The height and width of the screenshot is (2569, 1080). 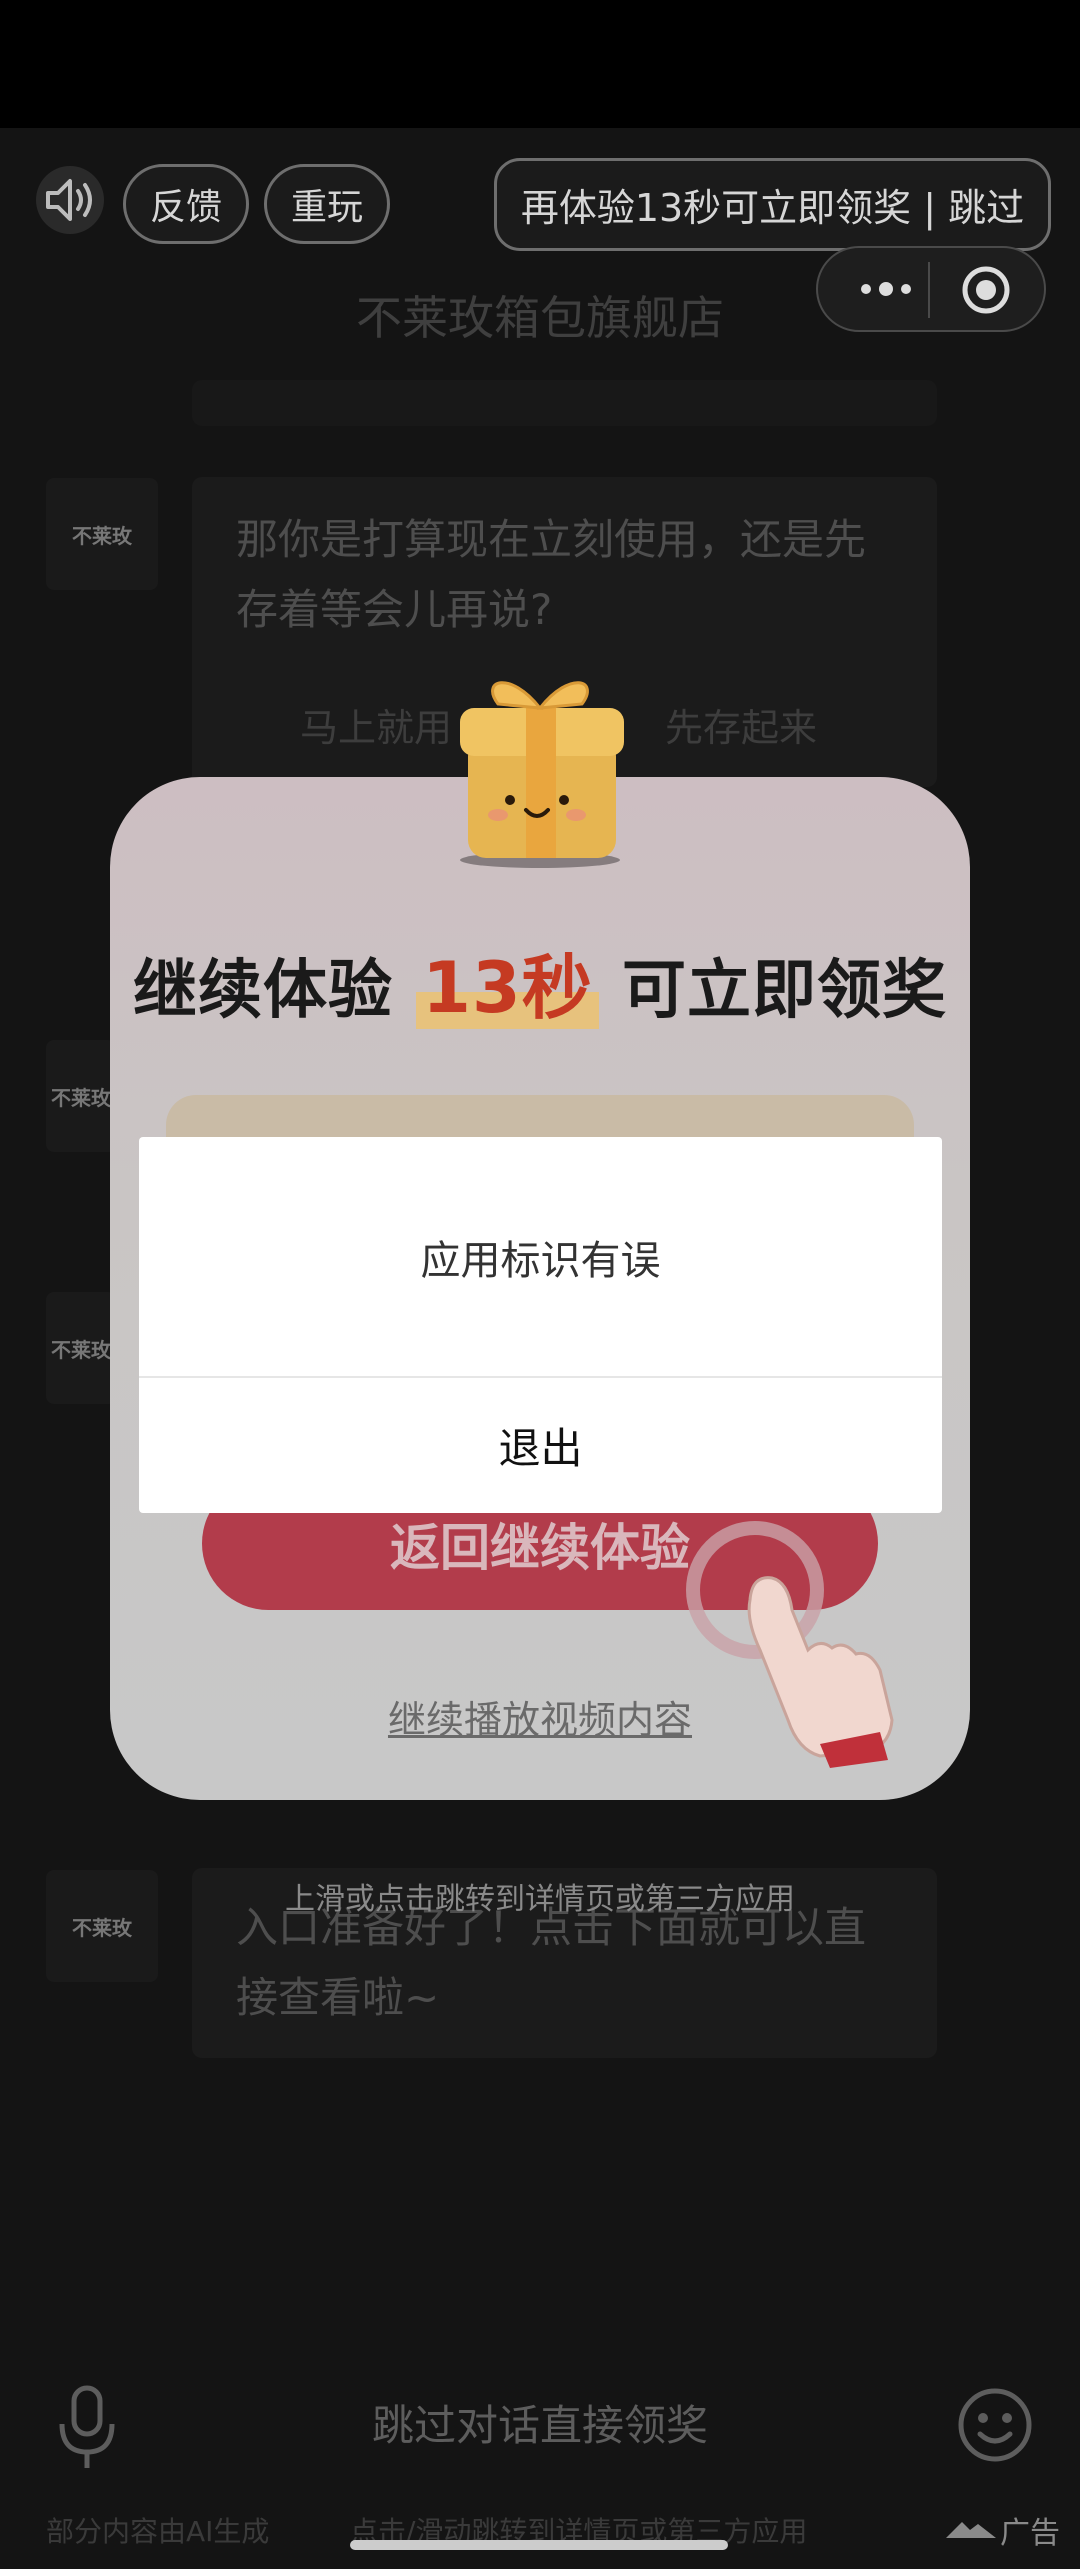 What do you see at coordinates (540, 1325) in the screenshot?
I see `error-alert-dialog: 应用标识有误 退出` at bounding box center [540, 1325].